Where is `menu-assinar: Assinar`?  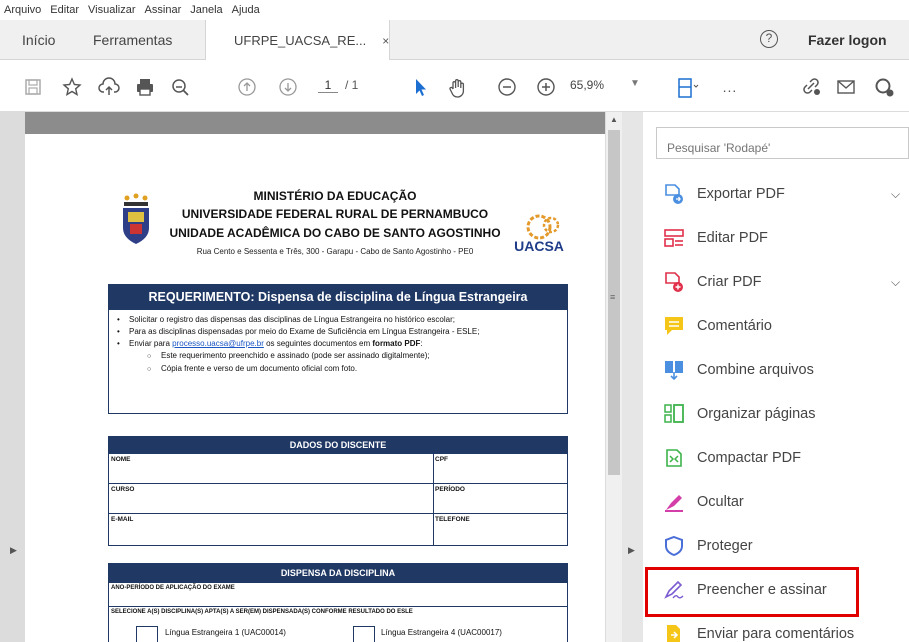 menu-assinar: Assinar is located at coordinates (163, 10).